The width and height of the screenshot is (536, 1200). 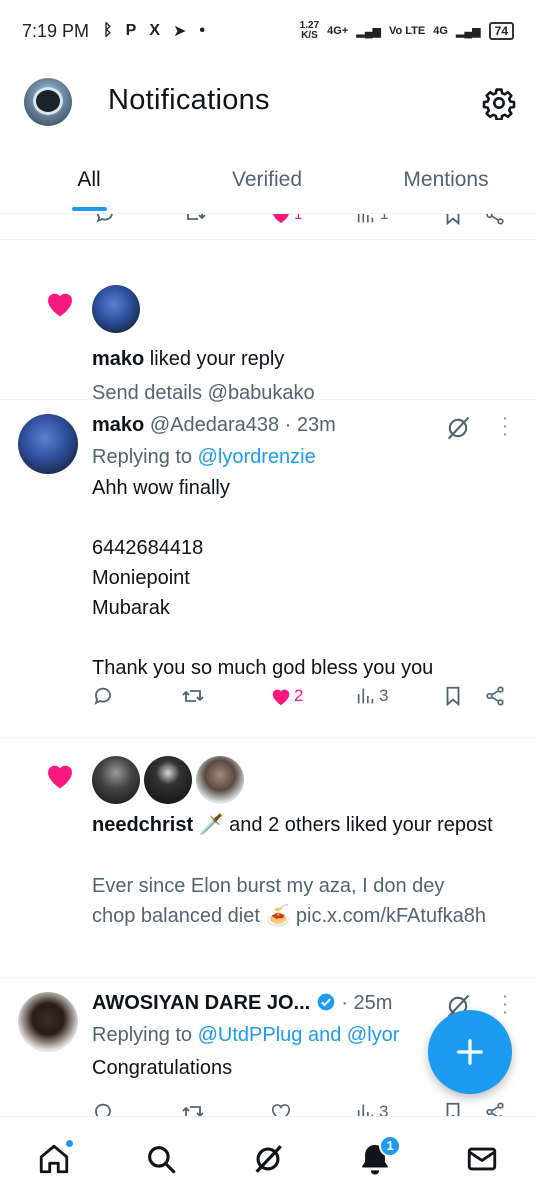 I want to click on nav-home, so click(x=54, y=1159).